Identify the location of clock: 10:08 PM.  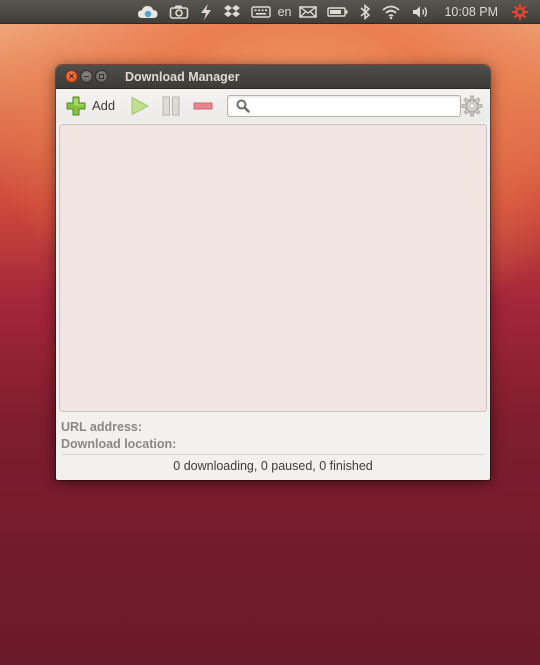
(471, 12).